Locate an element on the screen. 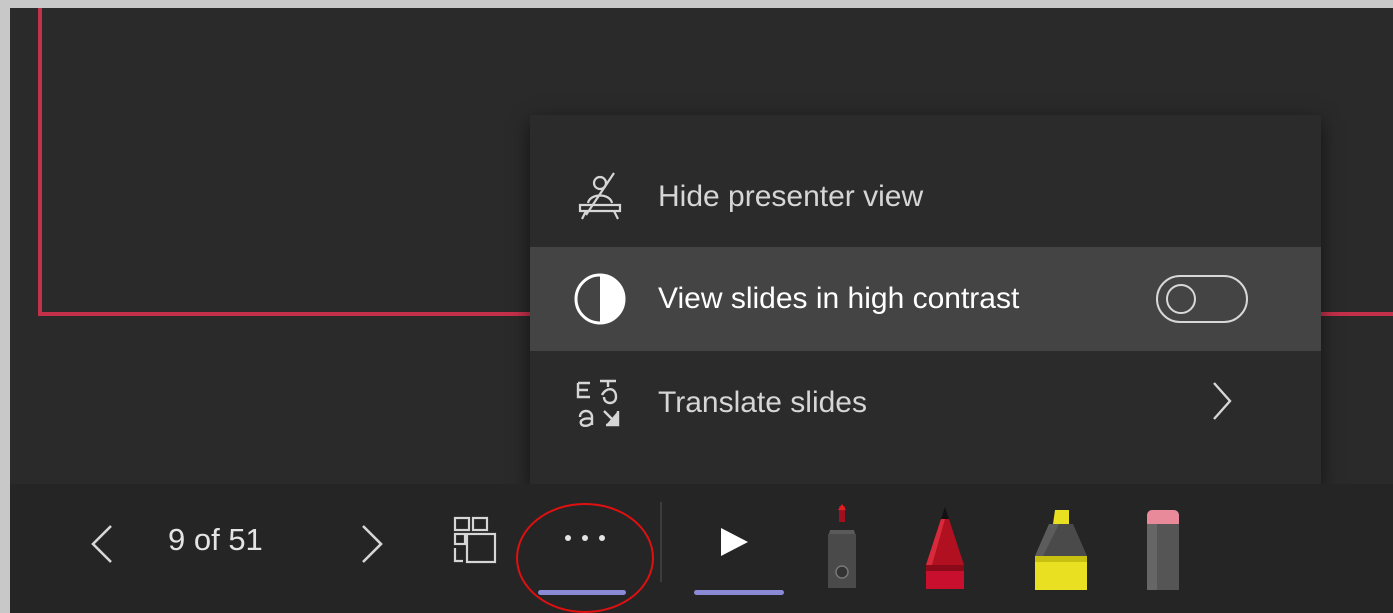 The image size is (1393, 613). eraser-tool-button is located at coordinates (1163, 549).